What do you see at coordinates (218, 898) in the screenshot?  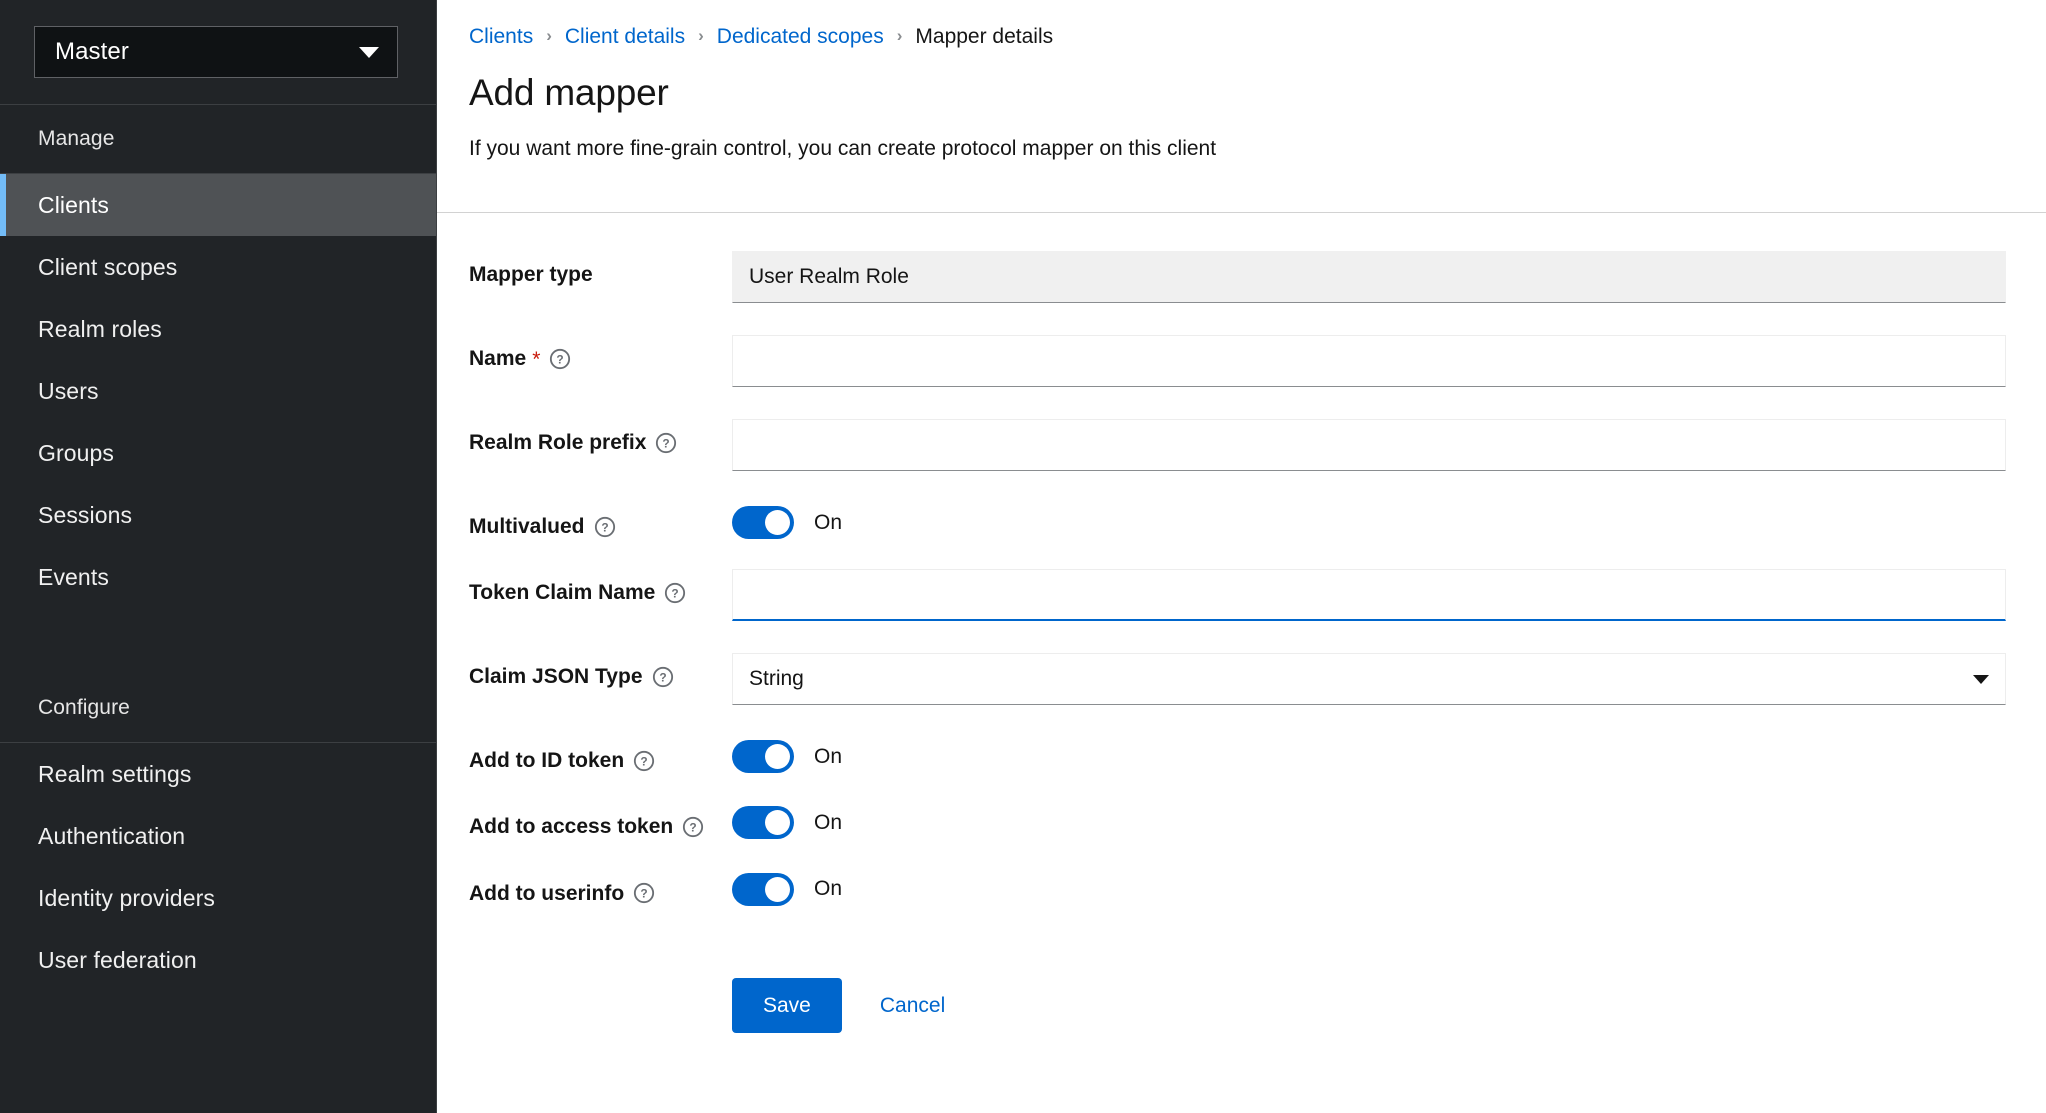 I see `sidebar-item-identity-providers: Identity providers` at bounding box center [218, 898].